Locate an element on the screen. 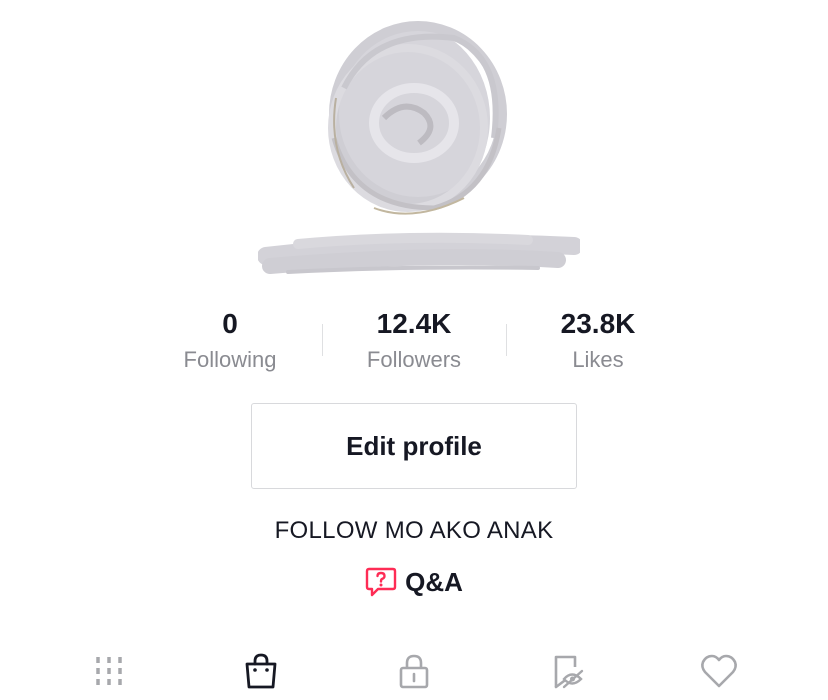 Image resolution: width=828 pixels, height=700 pixels. profile-stats: 0 Following 12.4K Followers 23.8K Likes is located at coordinates (414, 342).